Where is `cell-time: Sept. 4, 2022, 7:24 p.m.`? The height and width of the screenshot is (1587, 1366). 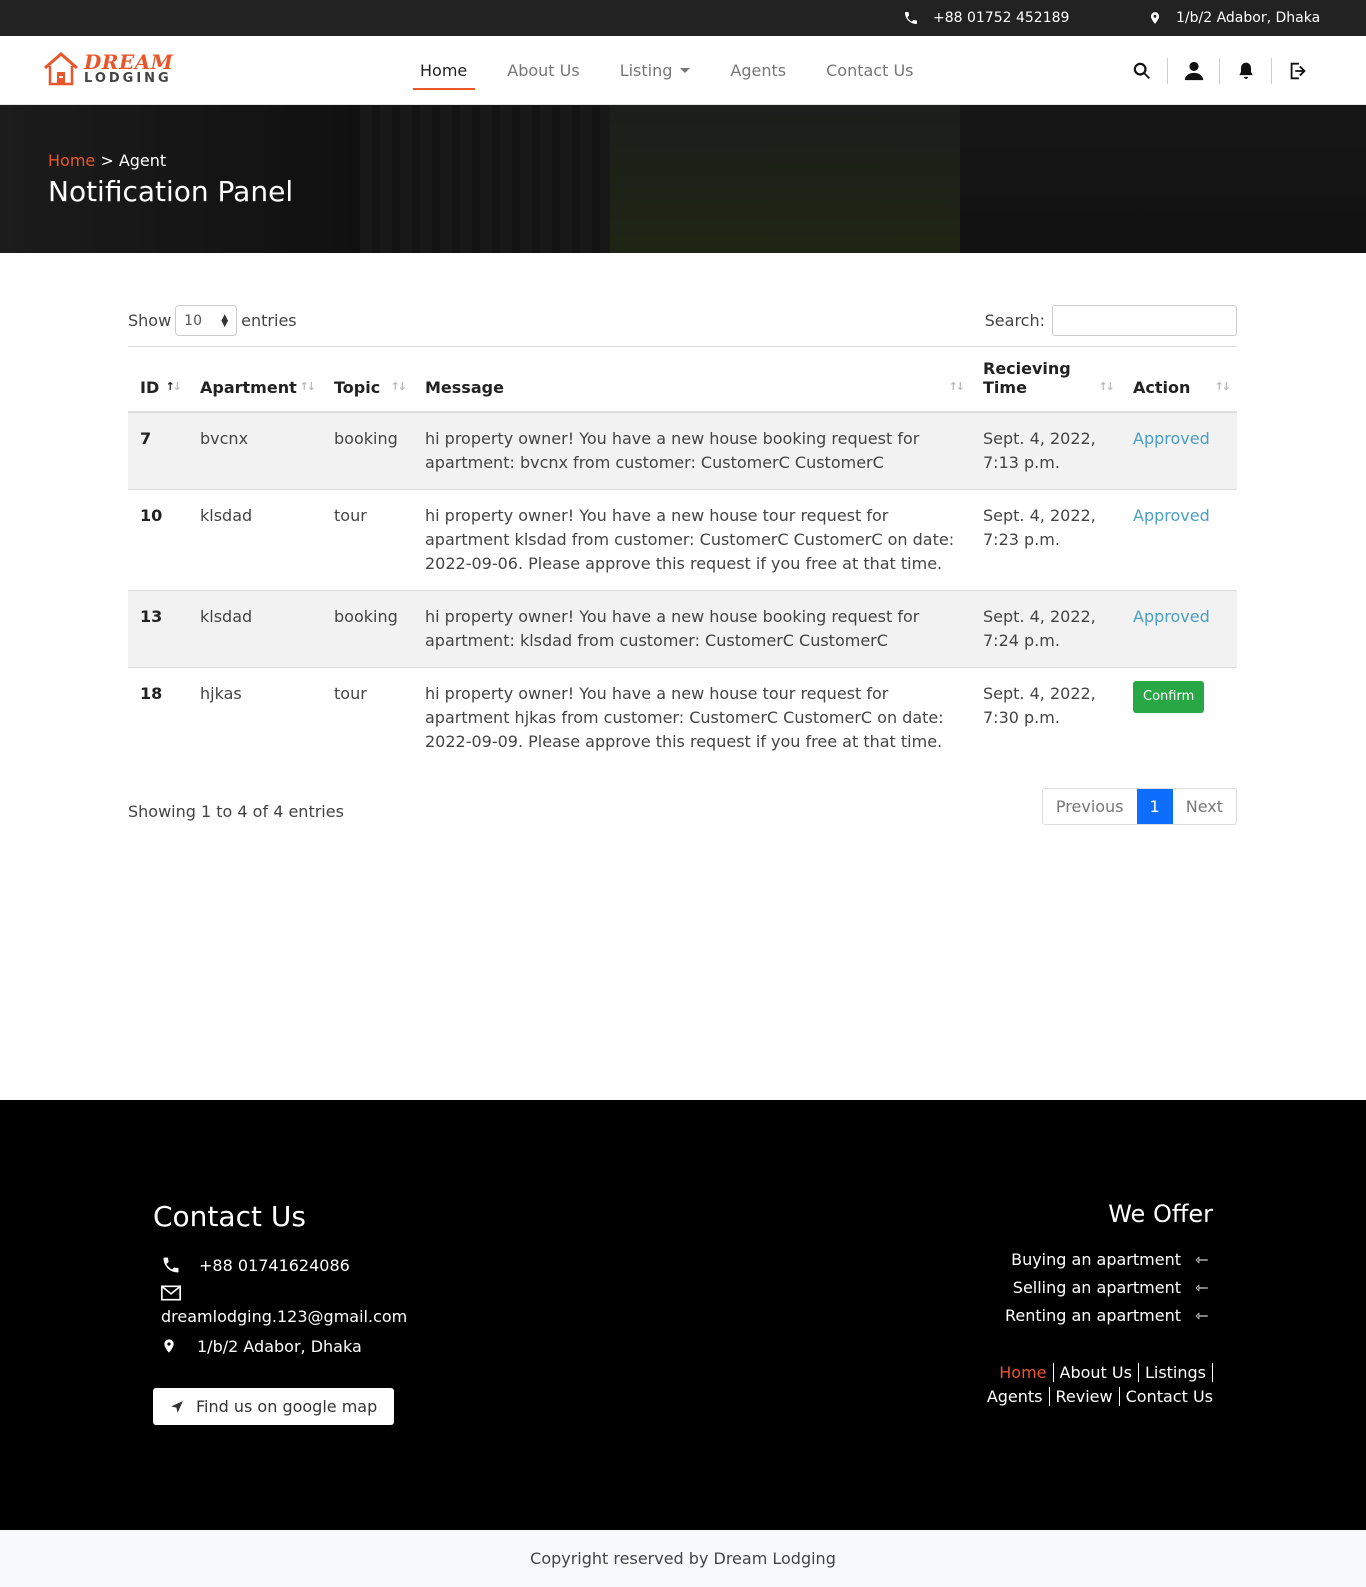 cell-time: Sept. 4, 2022, 7:24 p.m. is located at coordinates (1046, 629).